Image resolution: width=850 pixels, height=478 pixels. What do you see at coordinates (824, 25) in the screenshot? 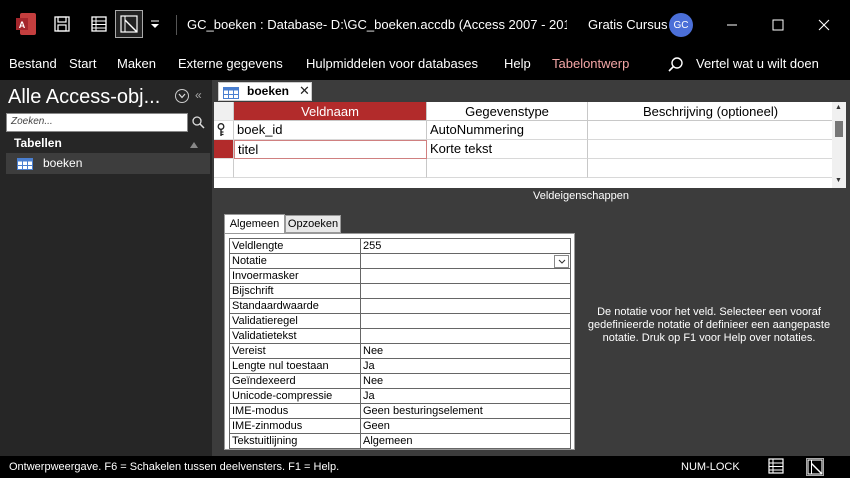
I see `close-icon` at bounding box center [824, 25].